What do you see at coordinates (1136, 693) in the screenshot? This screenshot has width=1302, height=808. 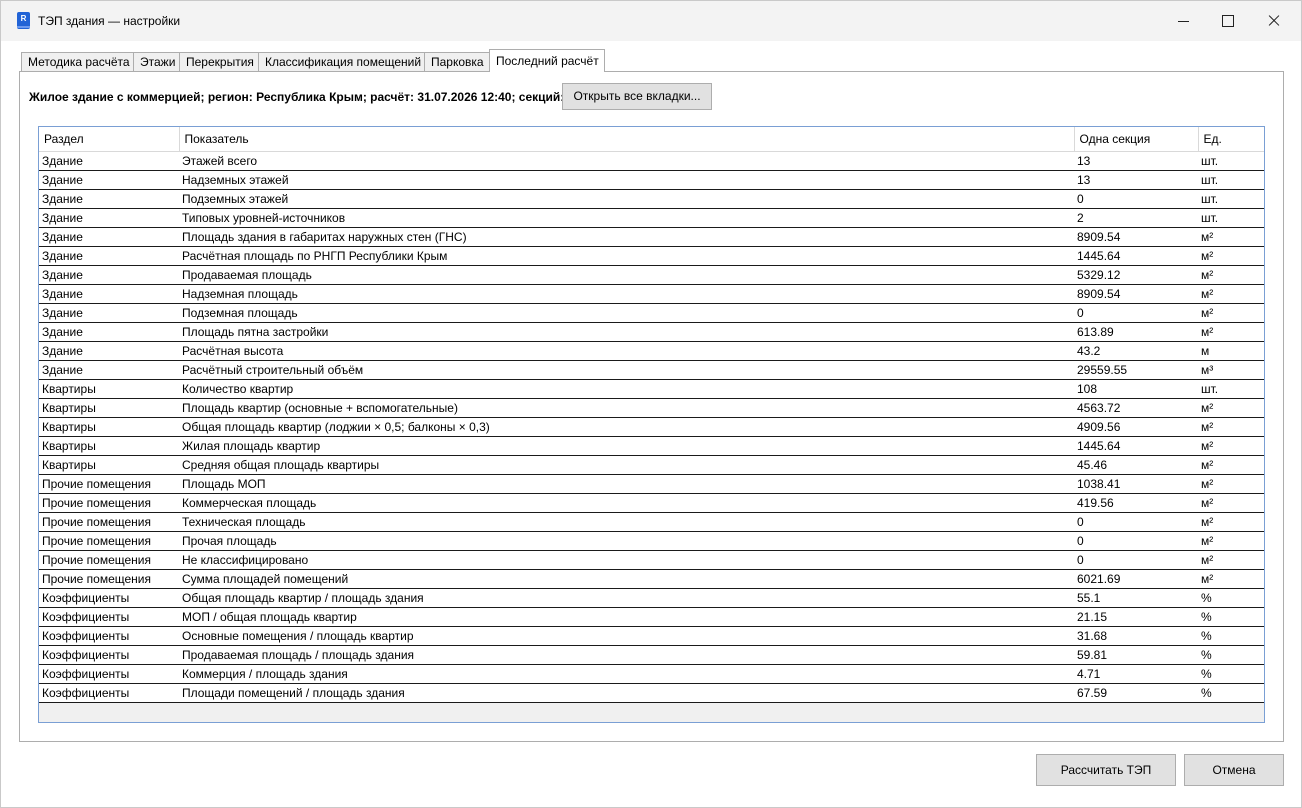 I see `cell-value: 67.59` at bounding box center [1136, 693].